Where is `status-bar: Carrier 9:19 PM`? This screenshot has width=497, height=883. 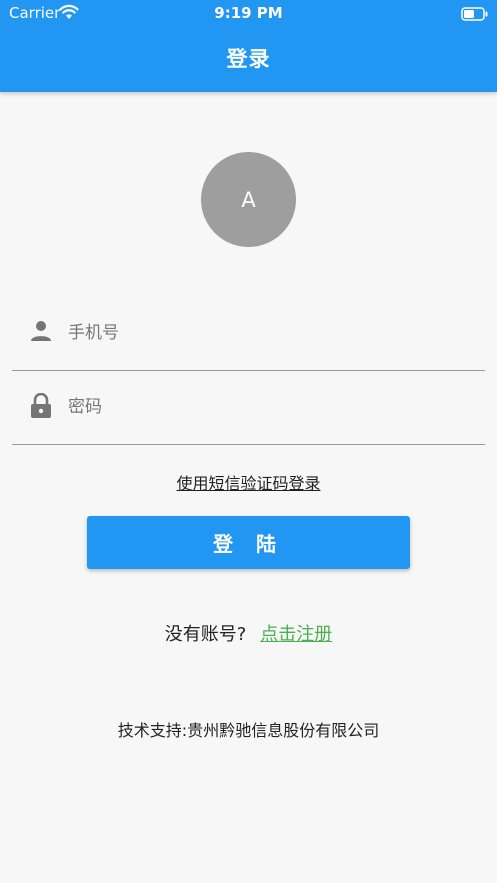
status-bar: Carrier 9:19 PM is located at coordinates (248, 13).